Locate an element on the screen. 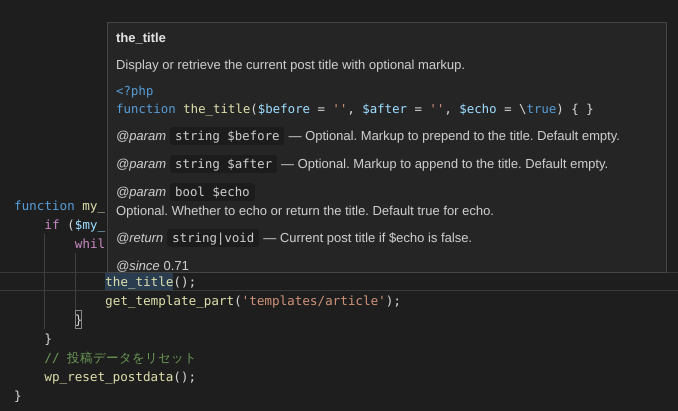  inline-code: string $before is located at coordinates (227, 136).